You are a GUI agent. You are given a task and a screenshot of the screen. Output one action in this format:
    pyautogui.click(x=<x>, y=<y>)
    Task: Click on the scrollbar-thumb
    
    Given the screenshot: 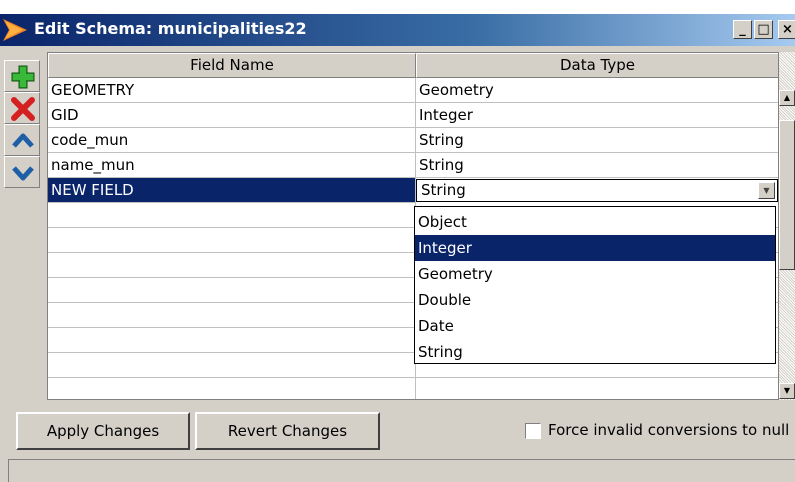 What is the action you would take?
    pyautogui.click(x=787, y=195)
    